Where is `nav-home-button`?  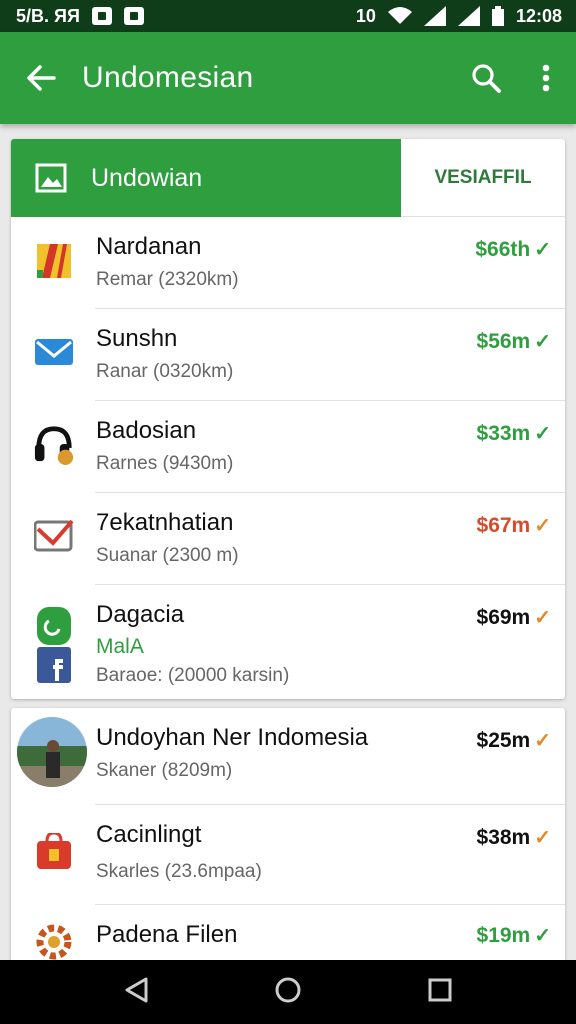
nav-home-button is located at coordinates (288, 992).